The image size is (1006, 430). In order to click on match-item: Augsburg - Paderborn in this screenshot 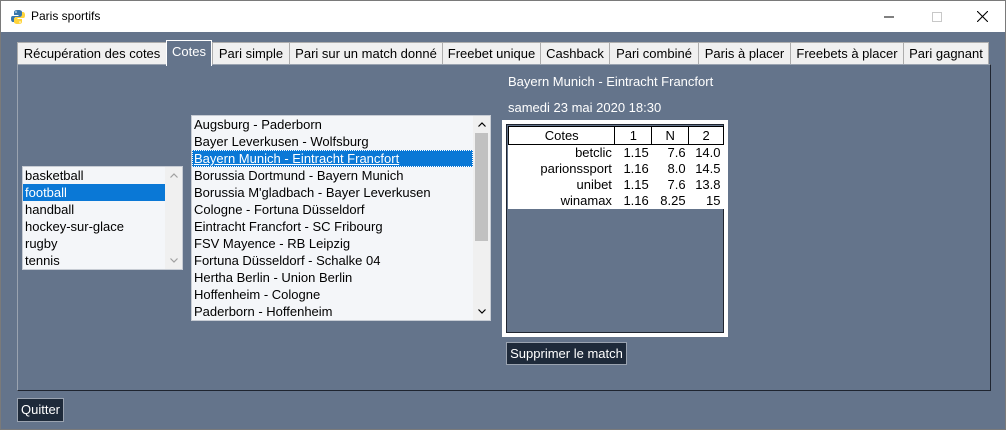, I will do `click(341, 124)`.